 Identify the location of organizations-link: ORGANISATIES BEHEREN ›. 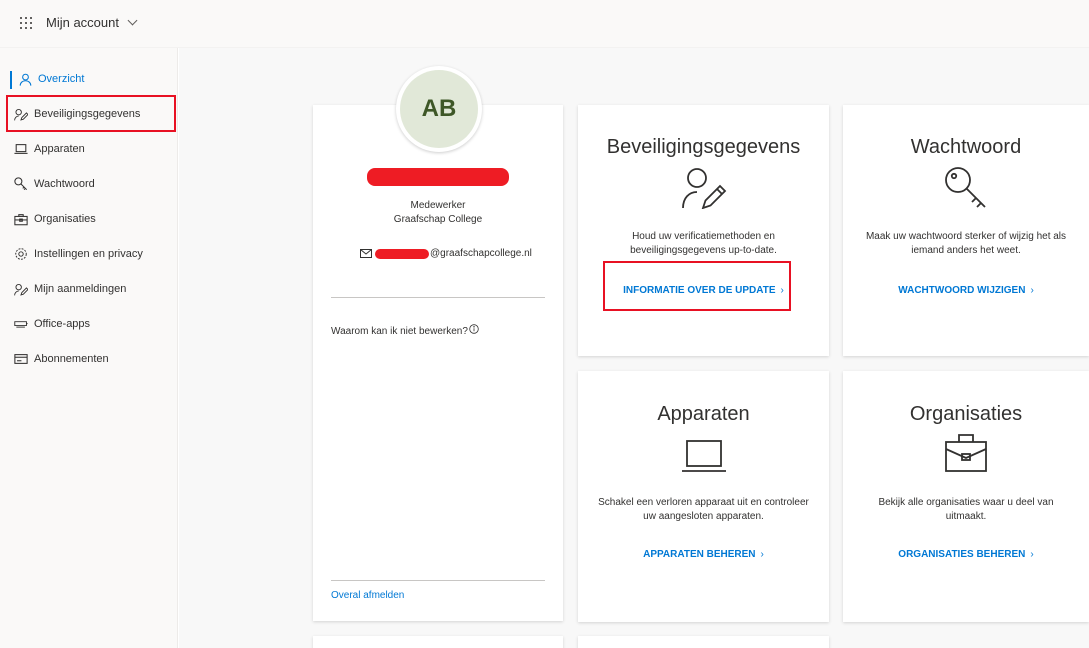
(966, 554).